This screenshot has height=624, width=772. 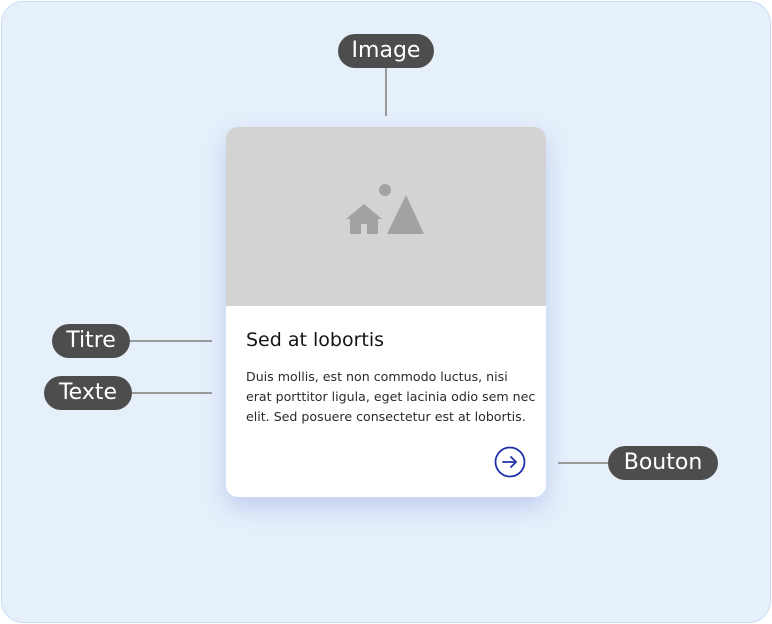 I want to click on connector-title, so click(x=171, y=341).